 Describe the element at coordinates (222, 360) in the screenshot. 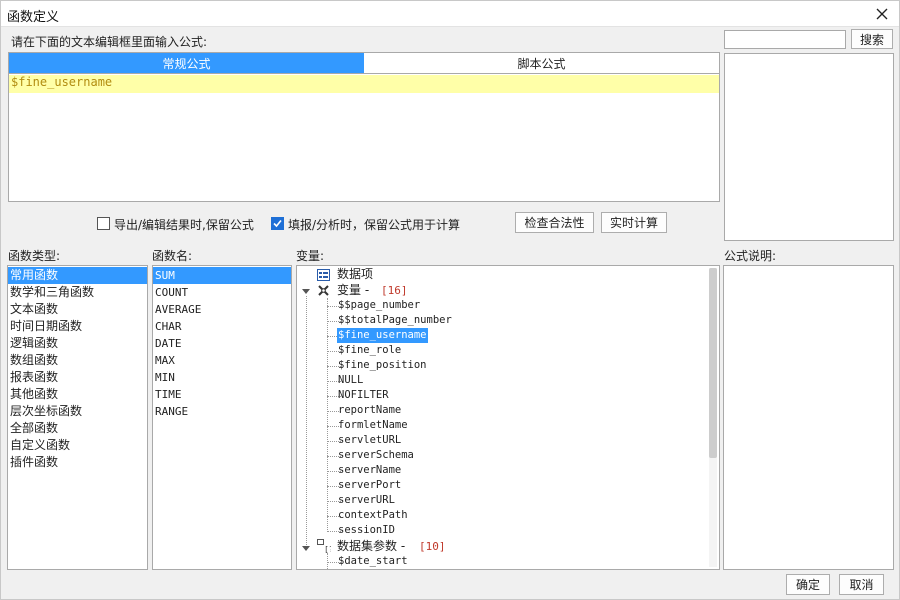

I see `list-item: MAX` at that location.